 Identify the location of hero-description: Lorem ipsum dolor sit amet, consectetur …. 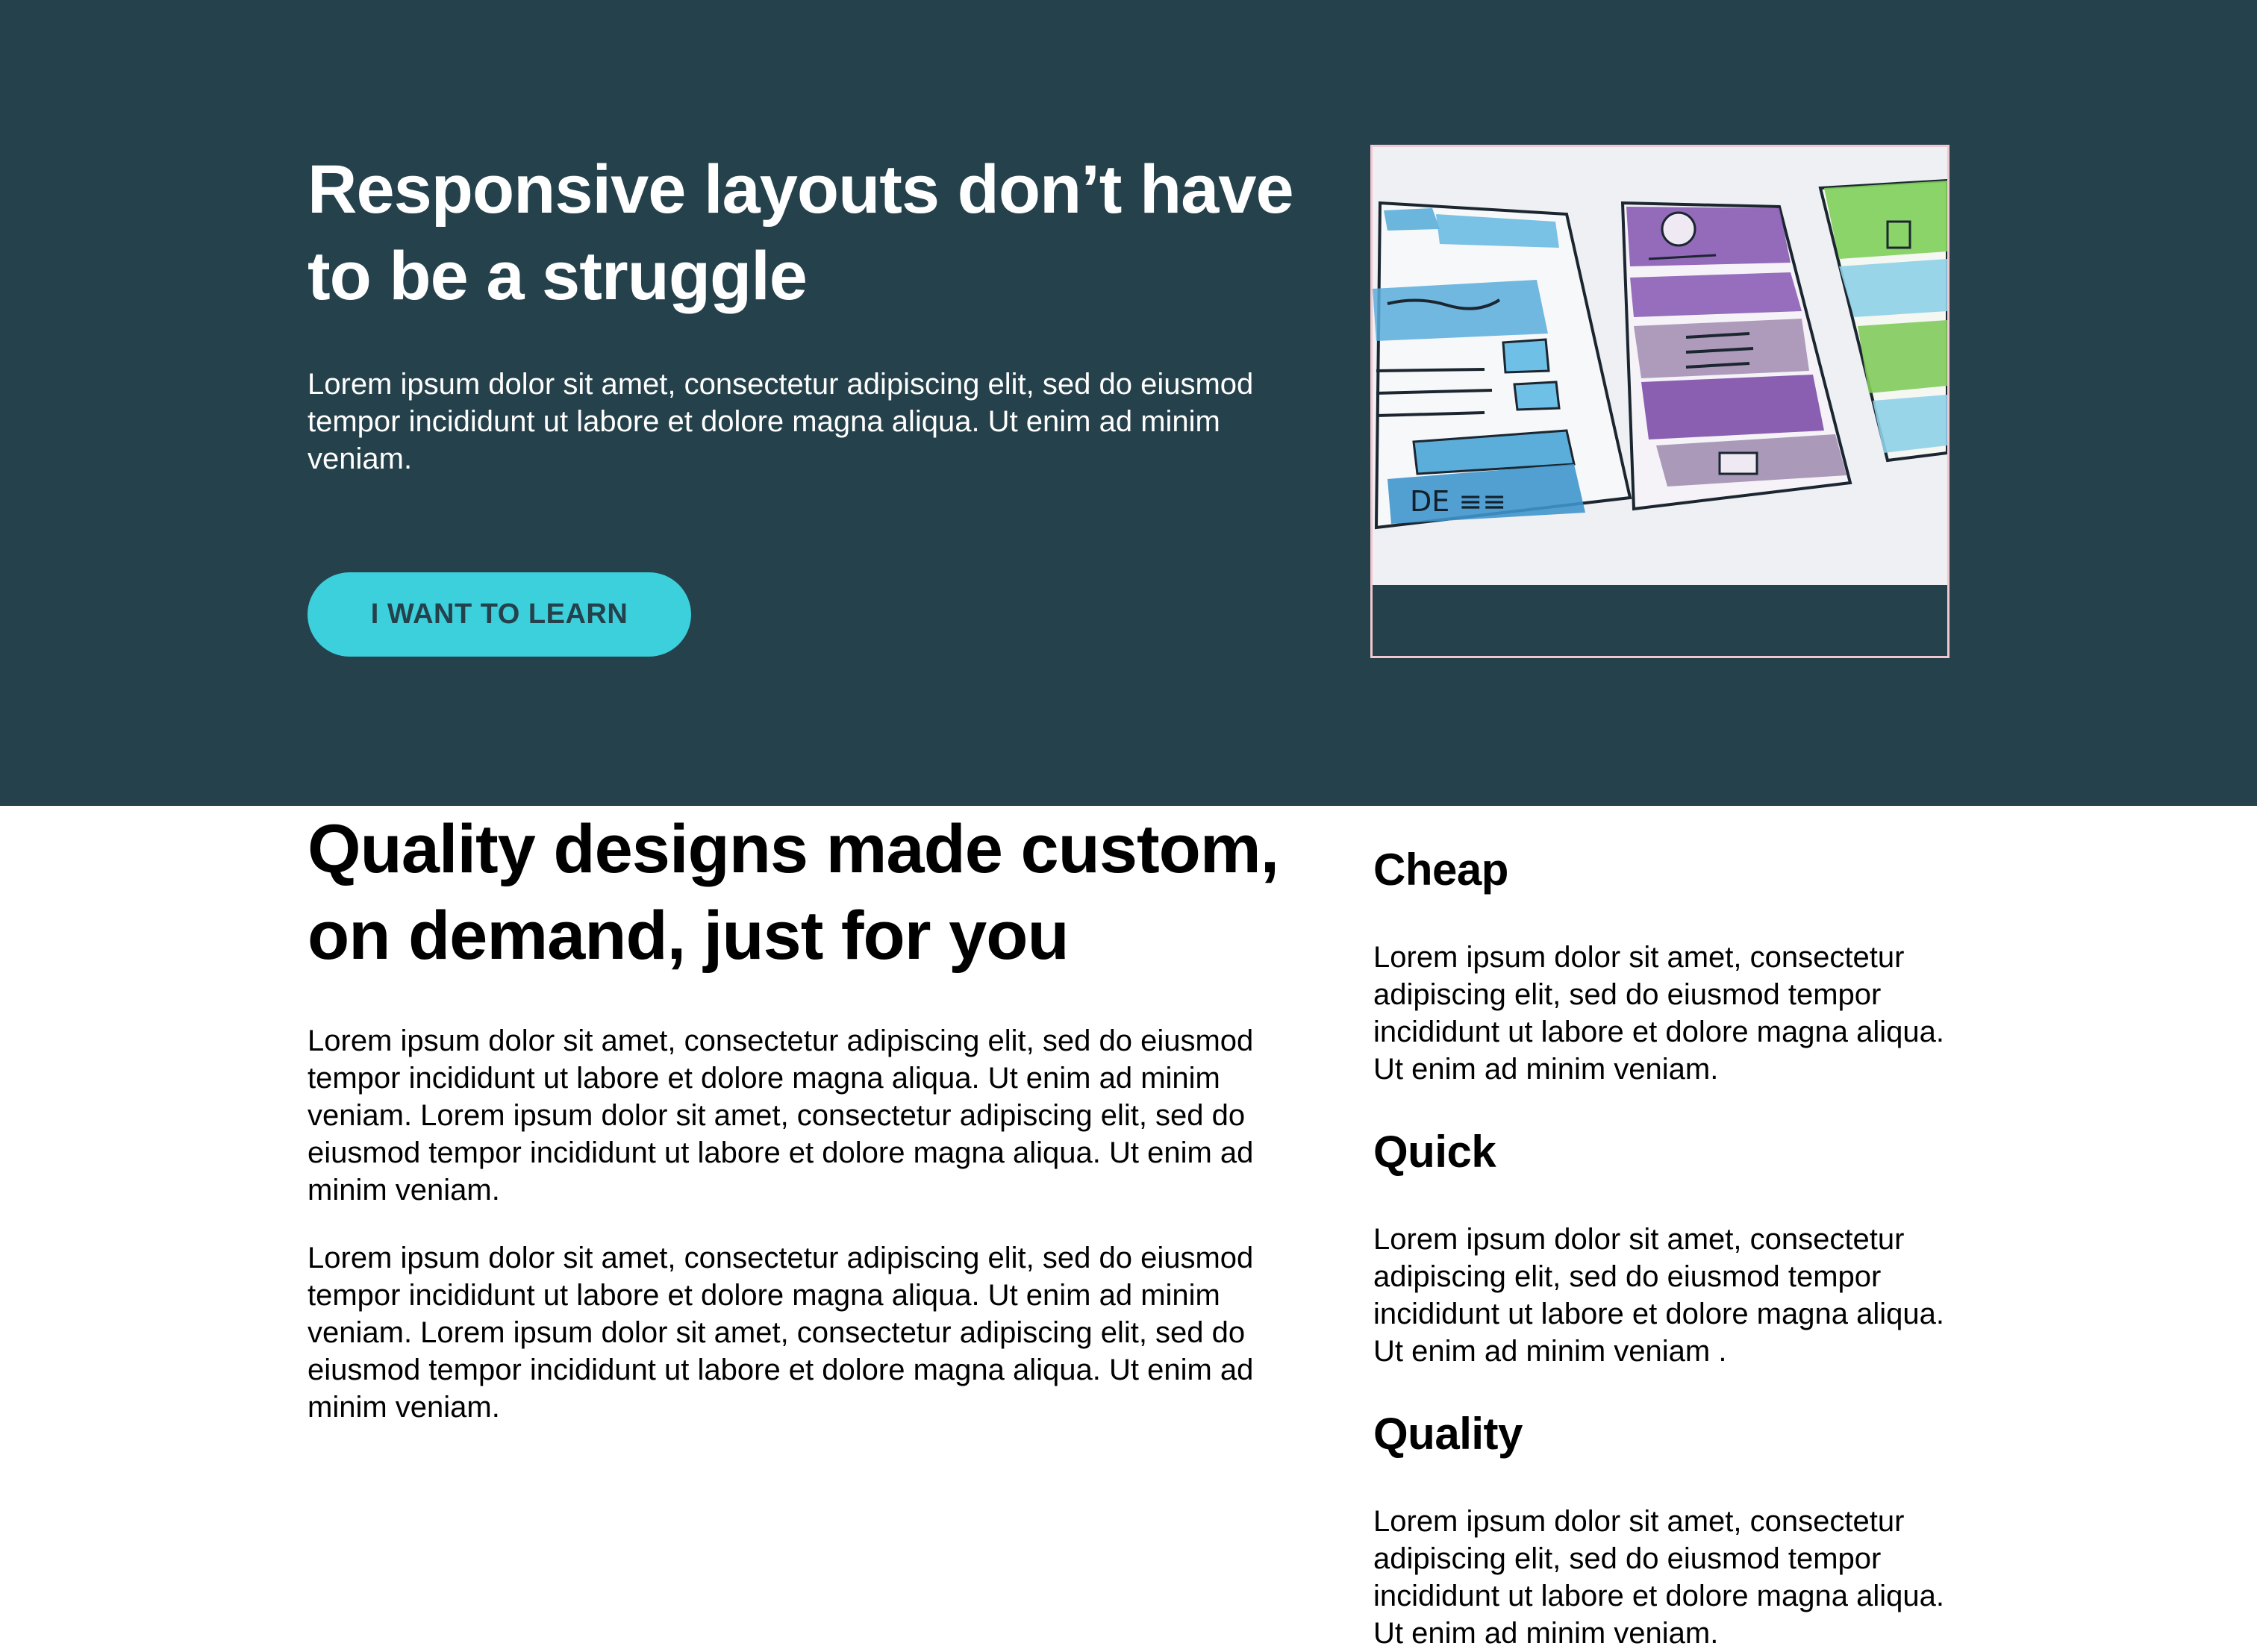
(781, 421).